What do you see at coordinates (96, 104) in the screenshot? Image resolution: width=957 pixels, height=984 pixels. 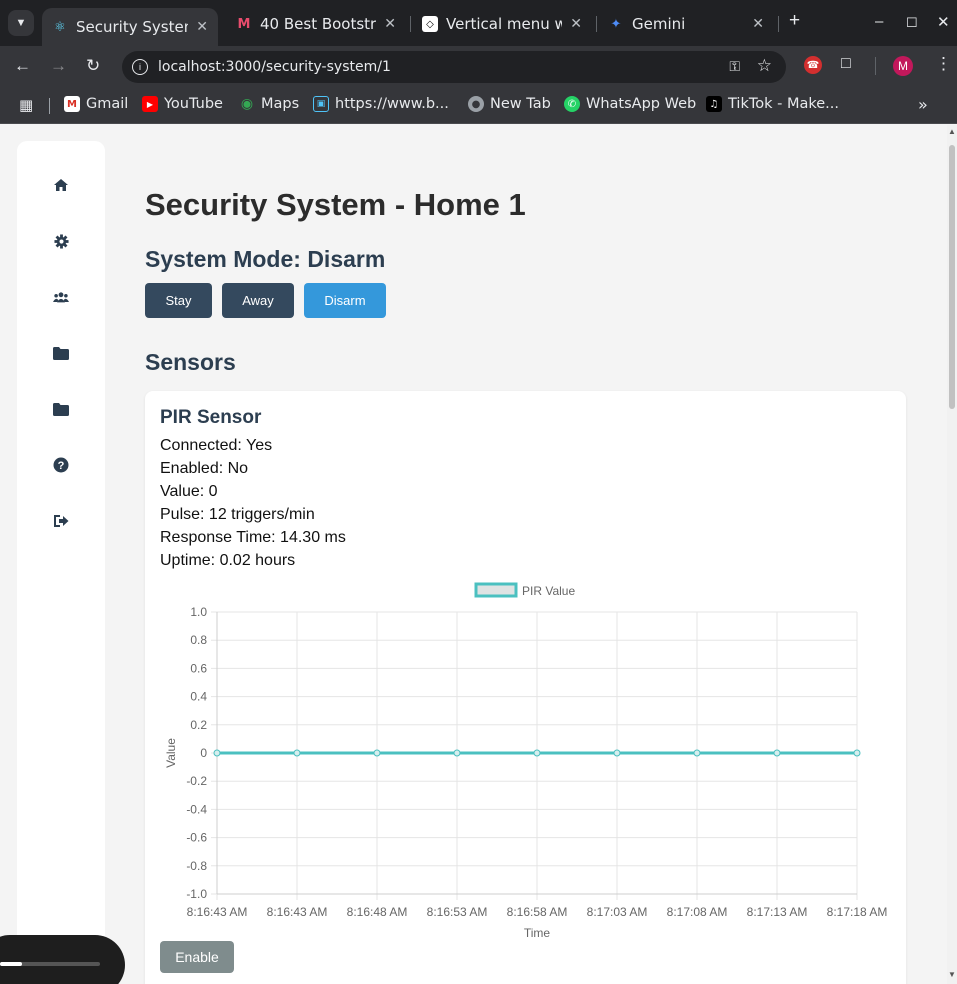 I see `bookmark-gmail: M Gmail` at bounding box center [96, 104].